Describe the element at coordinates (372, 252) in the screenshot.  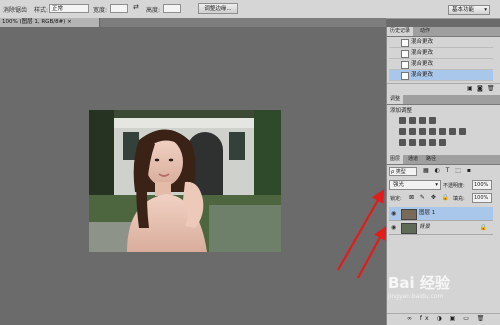
I see `arrow-to-layer` at that location.